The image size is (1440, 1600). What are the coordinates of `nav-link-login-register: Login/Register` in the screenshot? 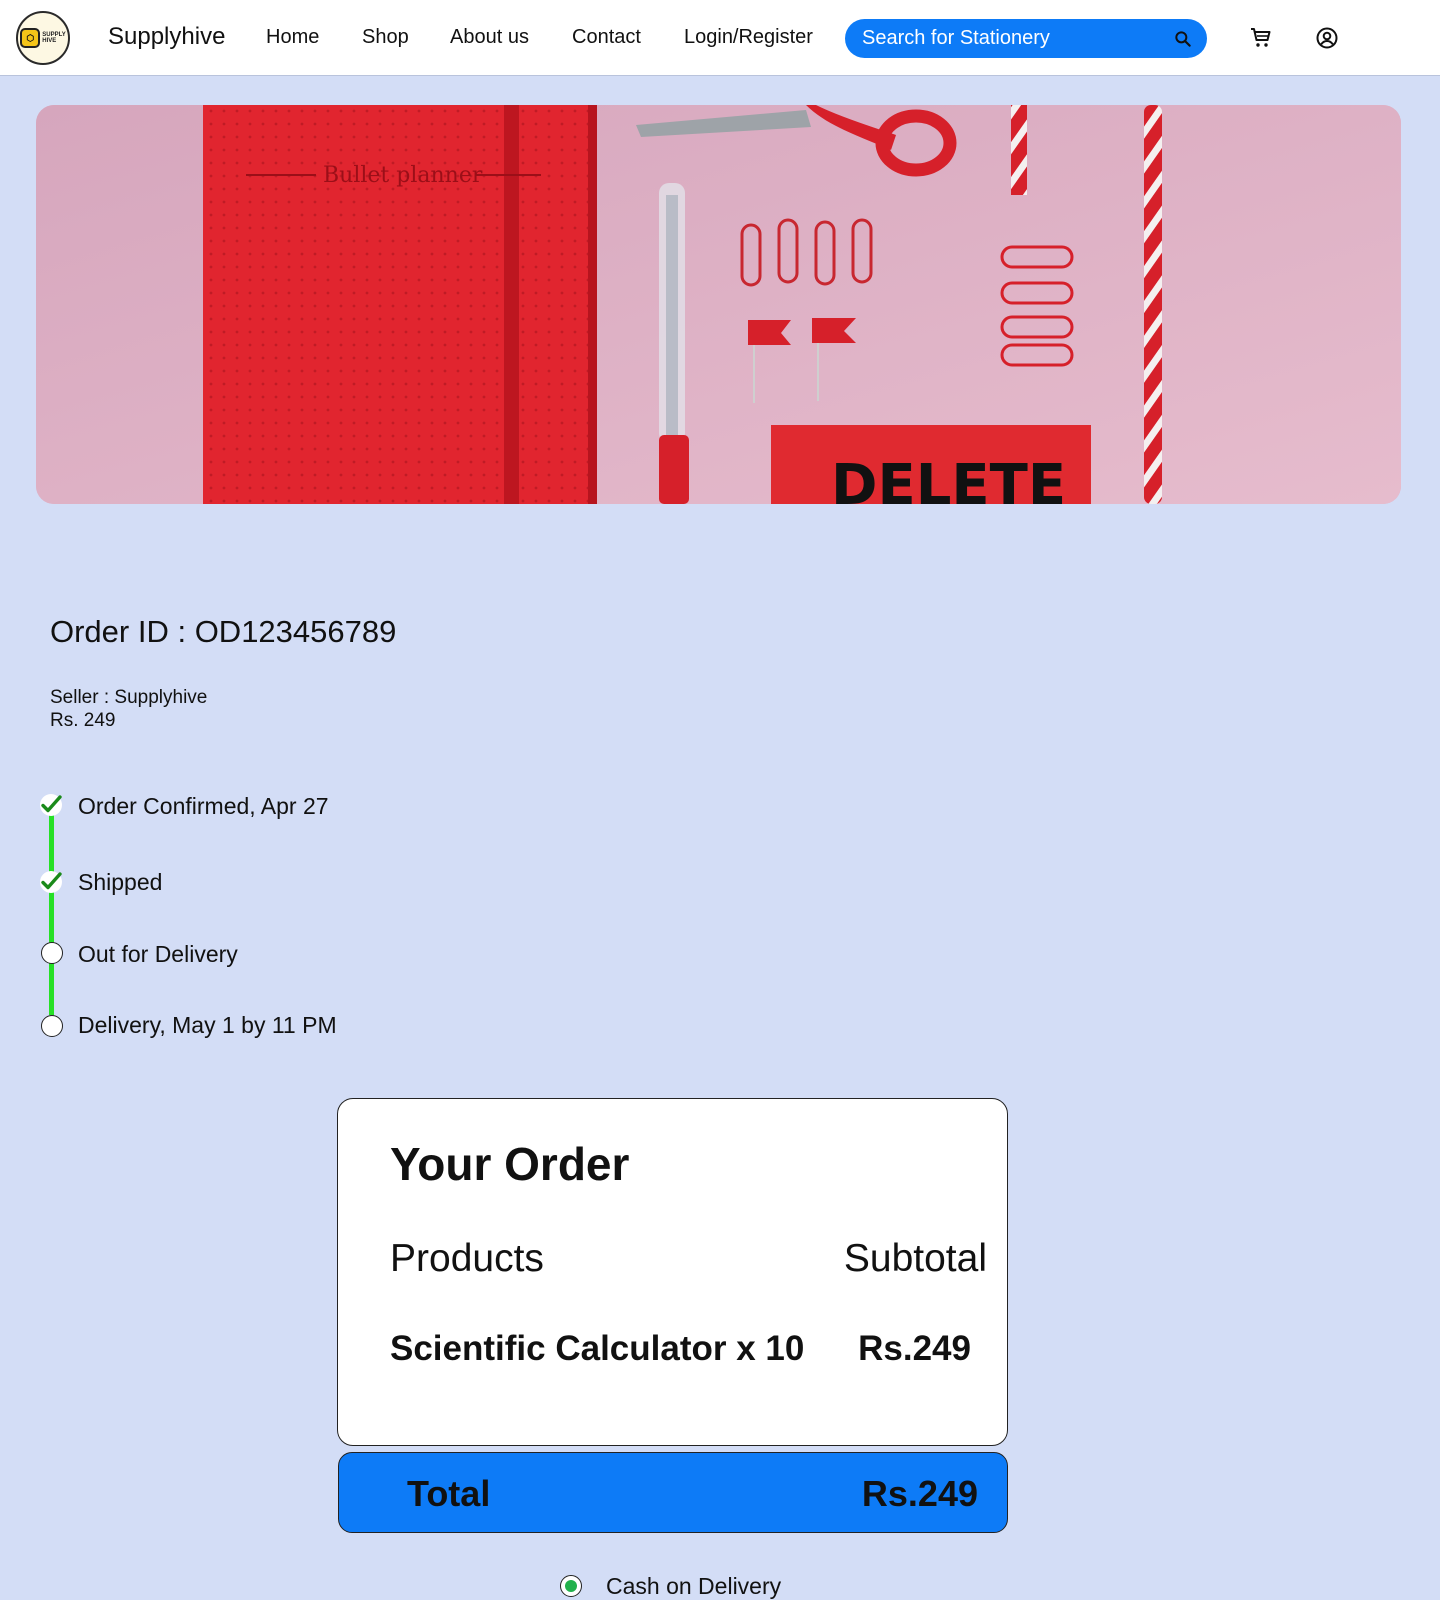 It's located at (748, 37).